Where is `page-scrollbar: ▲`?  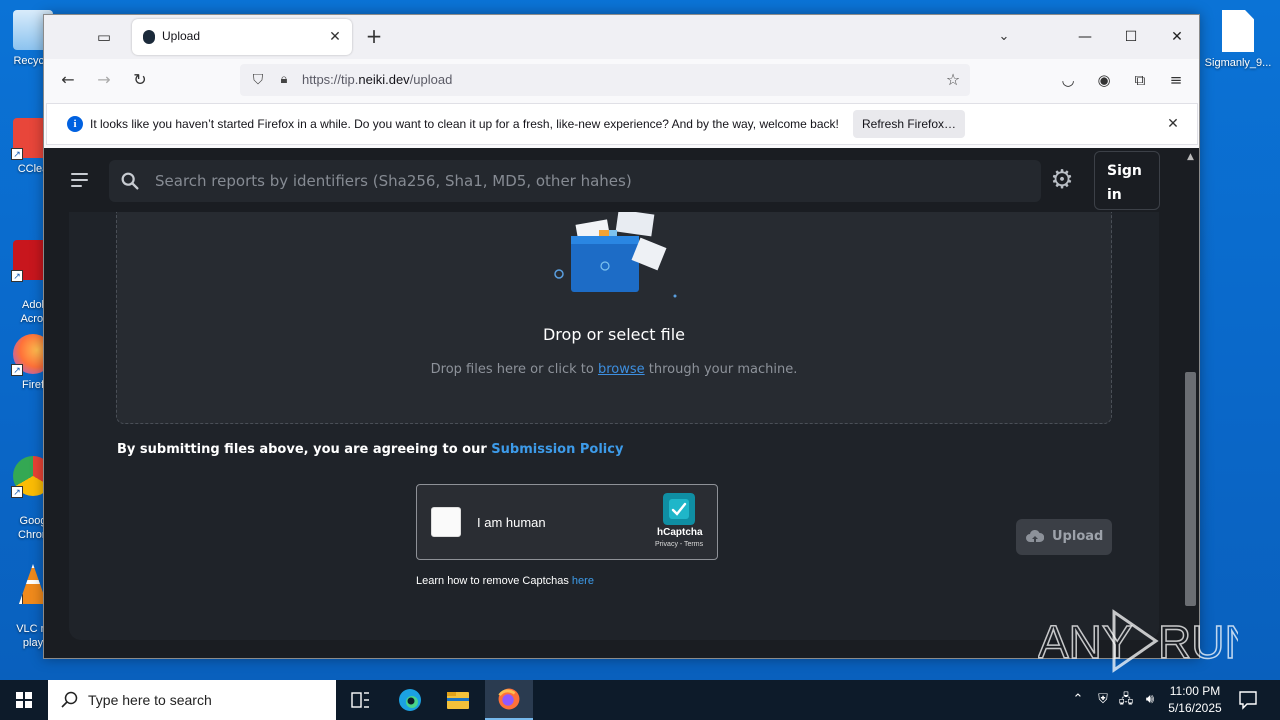
page-scrollbar: ▲ is located at coordinates (1190, 403).